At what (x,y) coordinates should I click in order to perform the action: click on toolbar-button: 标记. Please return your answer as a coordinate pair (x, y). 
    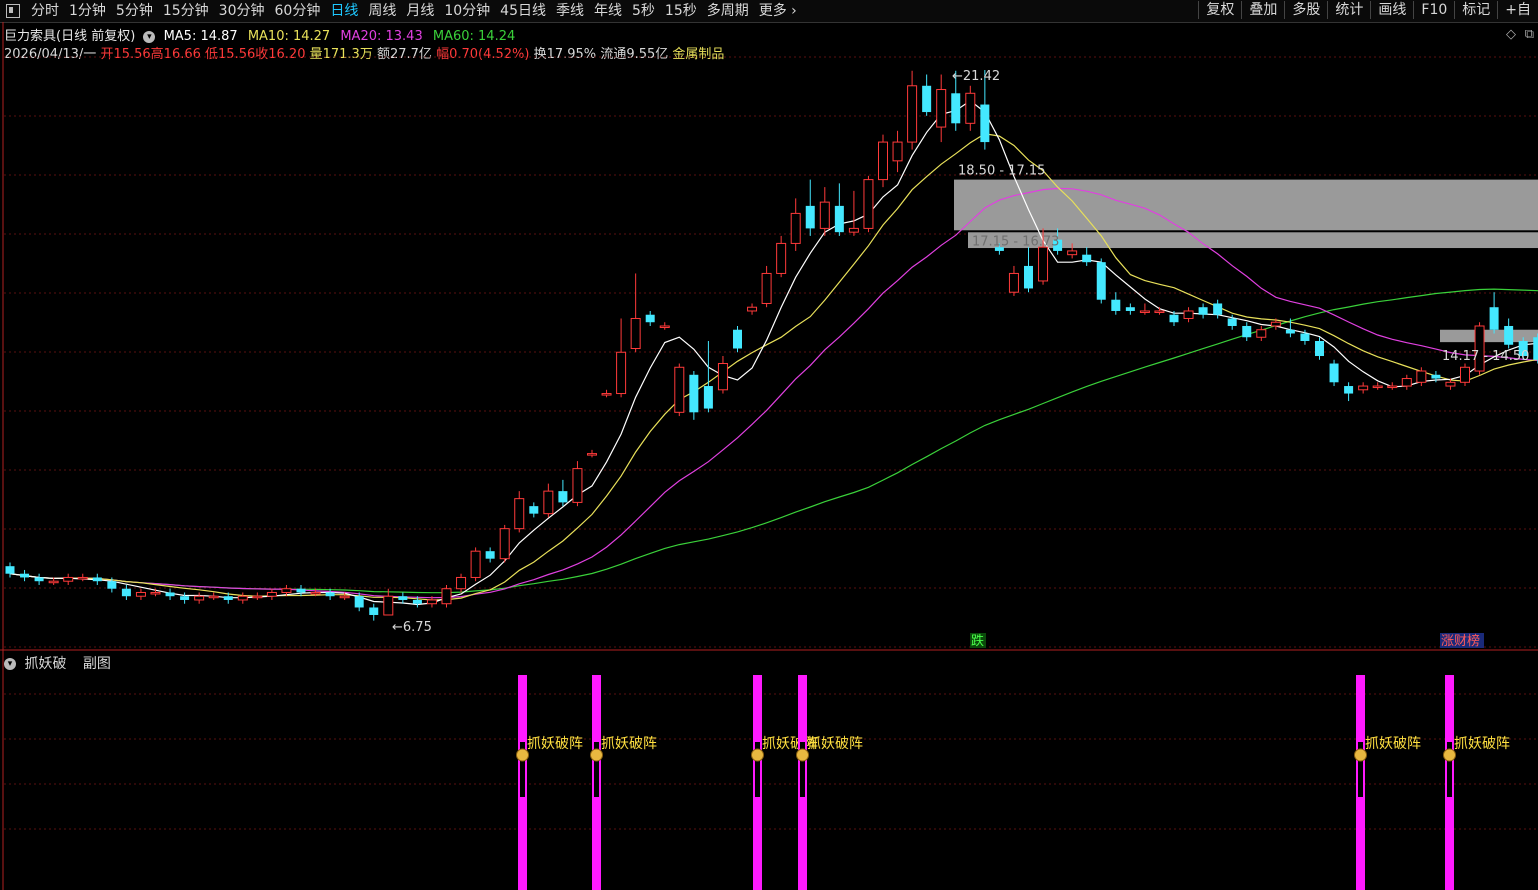
    Looking at the image, I should click on (1475, 10).